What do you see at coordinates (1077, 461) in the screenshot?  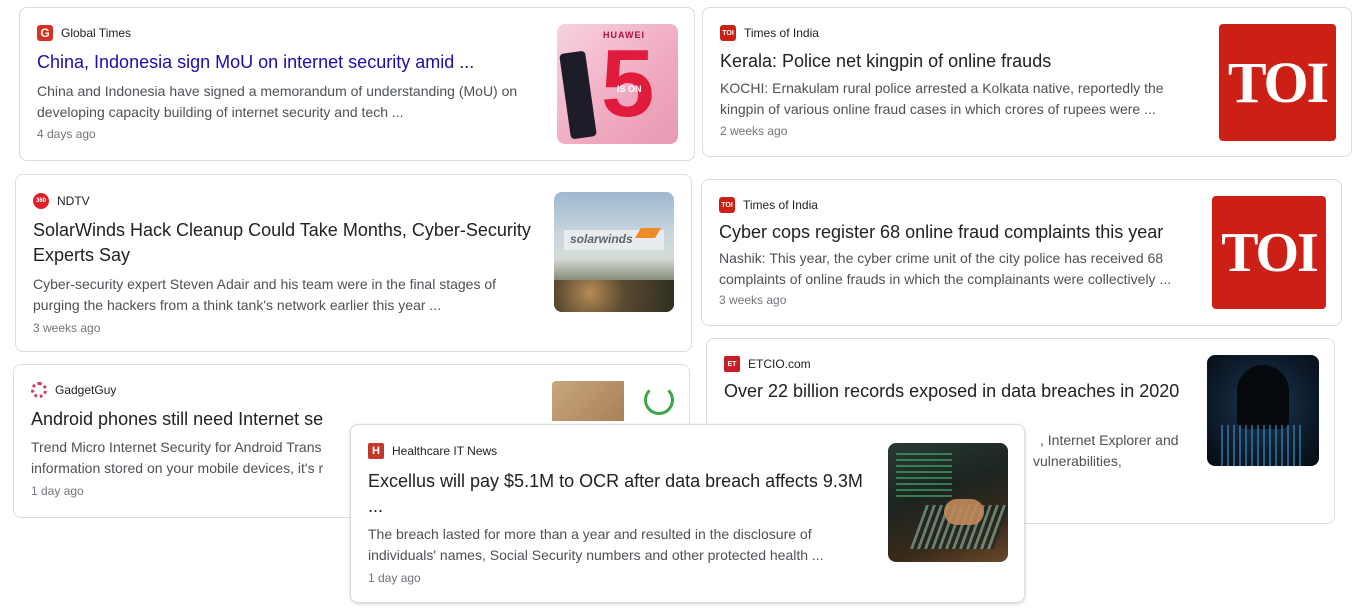 I see `card-snippet-line-2: vulnerabilities,` at bounding box center [1077, 461].